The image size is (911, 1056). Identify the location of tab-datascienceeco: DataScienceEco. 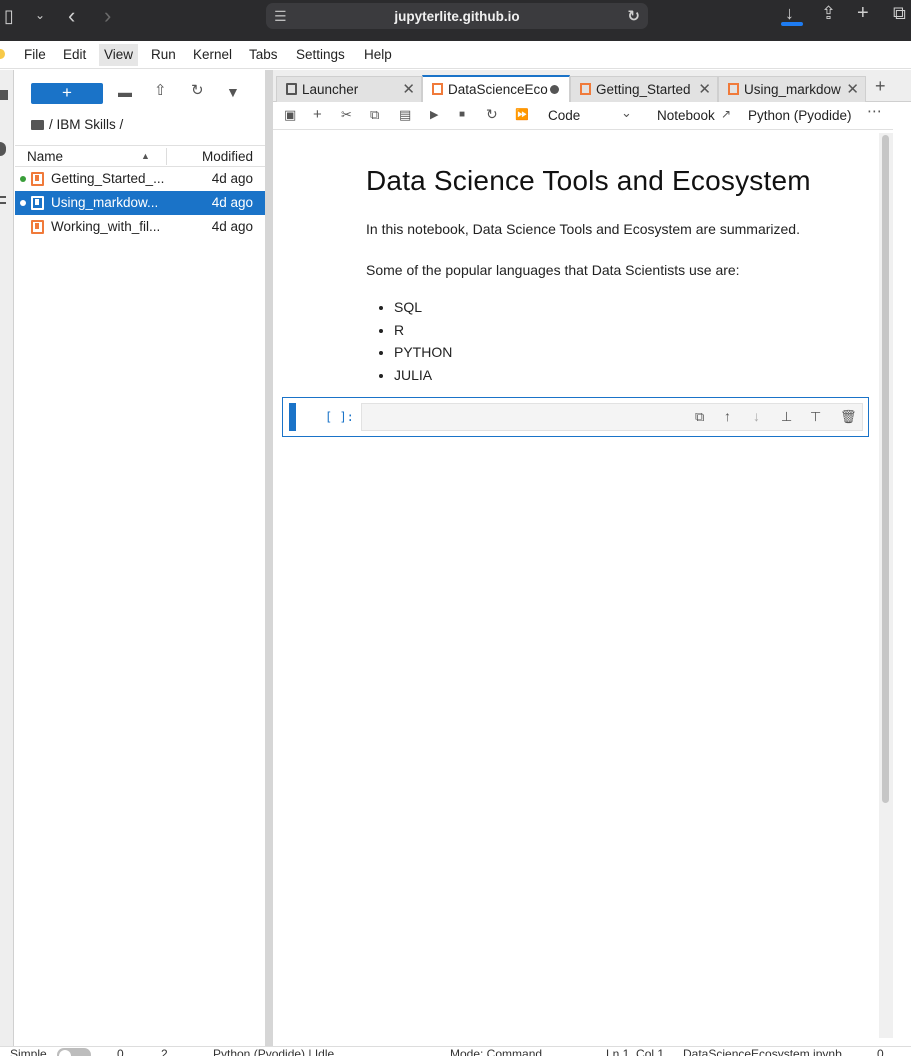
(496, 88).